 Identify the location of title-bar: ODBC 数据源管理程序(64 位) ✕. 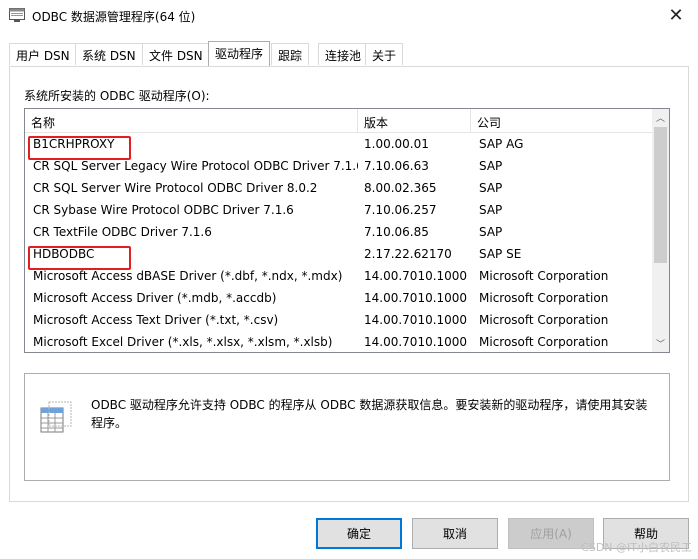
(349, 15).